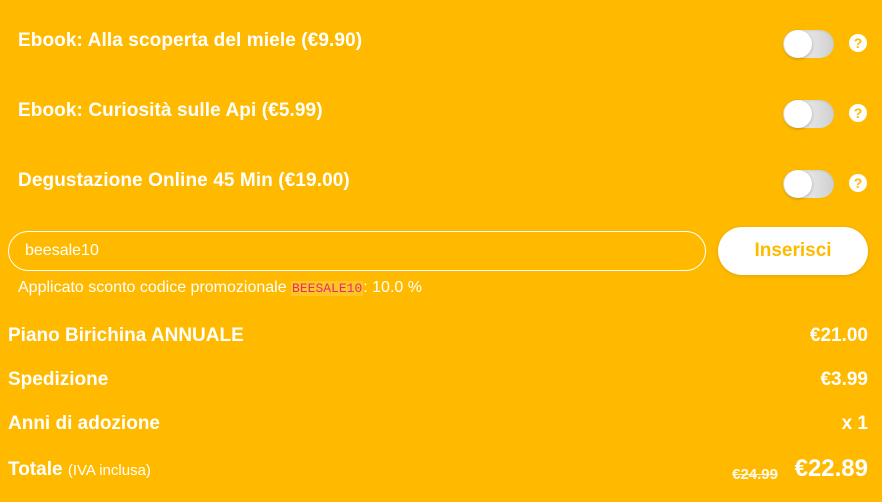  Describe the element at coordinates (438, 380) in the screenshot. I see `summary-row-shipping: Spedizione €3.99` at that location.